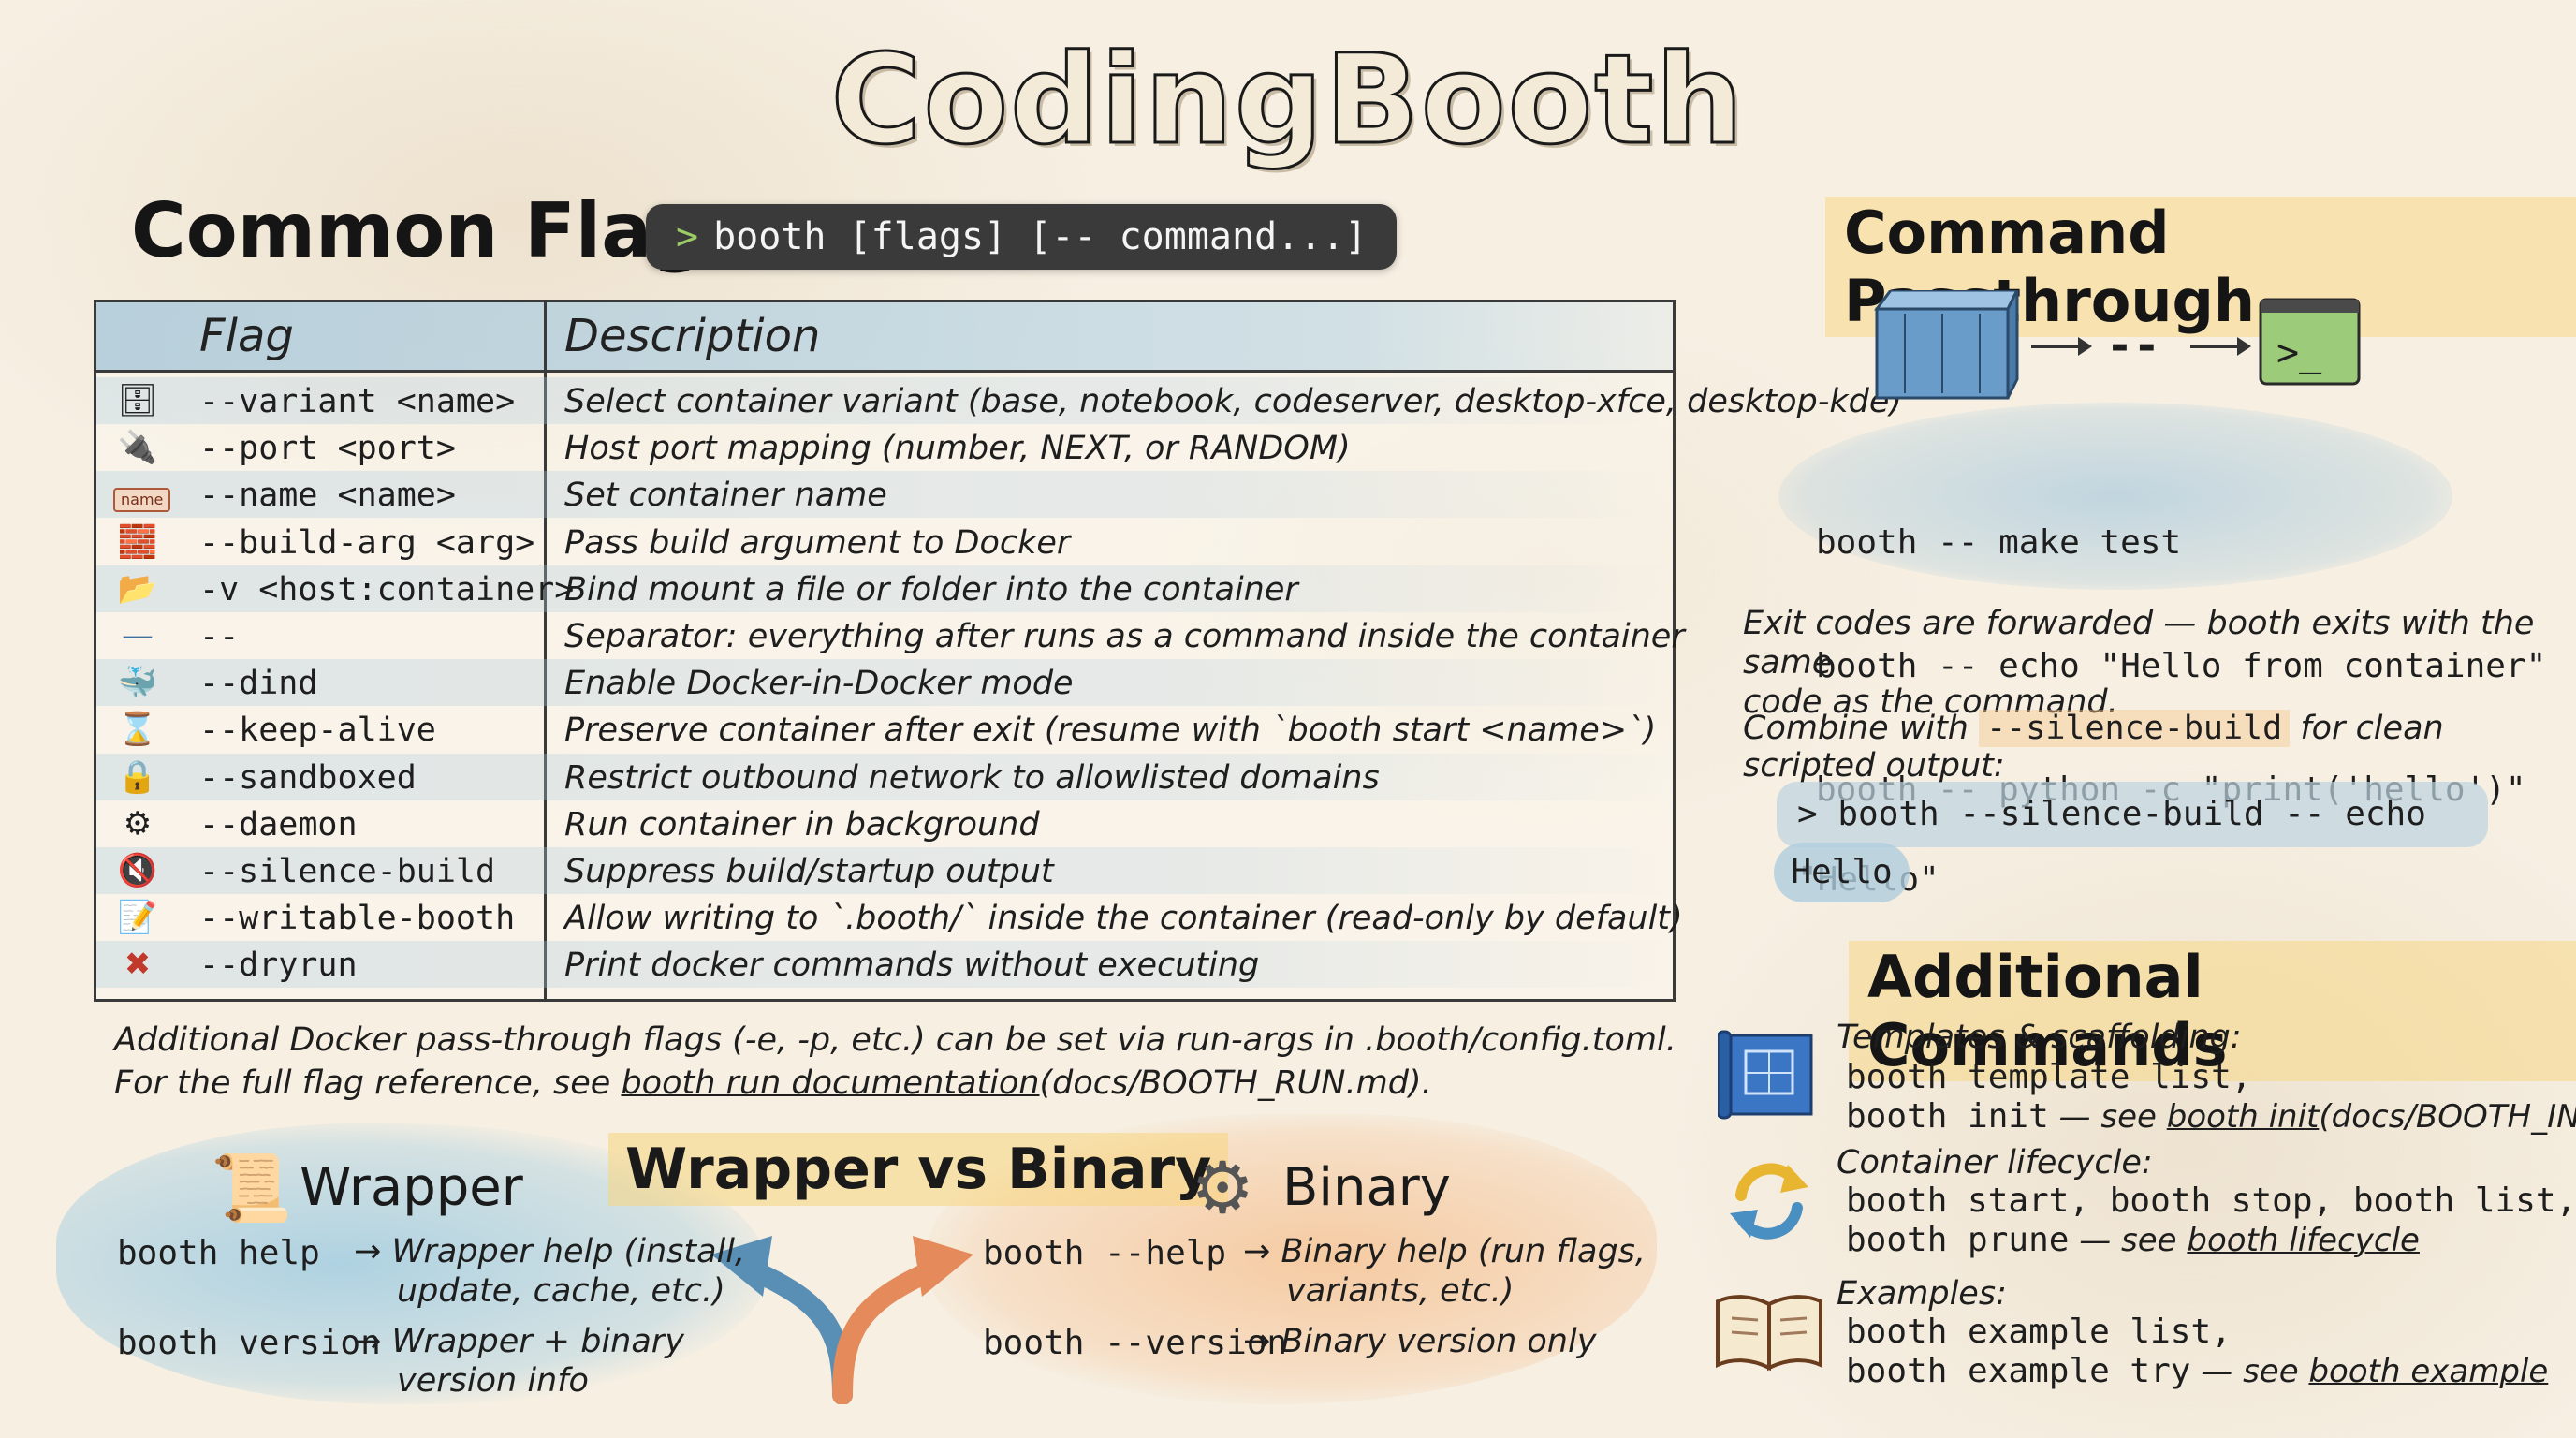 The image size is (2576, 1438). I want to click on booth-run-docs-link: booth run documentation, so click(830, 1083).